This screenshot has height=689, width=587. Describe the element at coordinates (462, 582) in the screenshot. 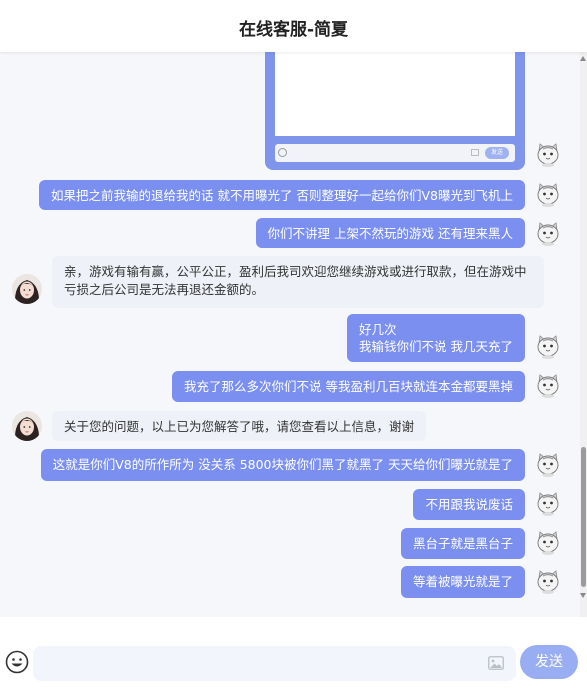

I see `message-bubble-outgoing: 等着被曝光就是了` at that location.